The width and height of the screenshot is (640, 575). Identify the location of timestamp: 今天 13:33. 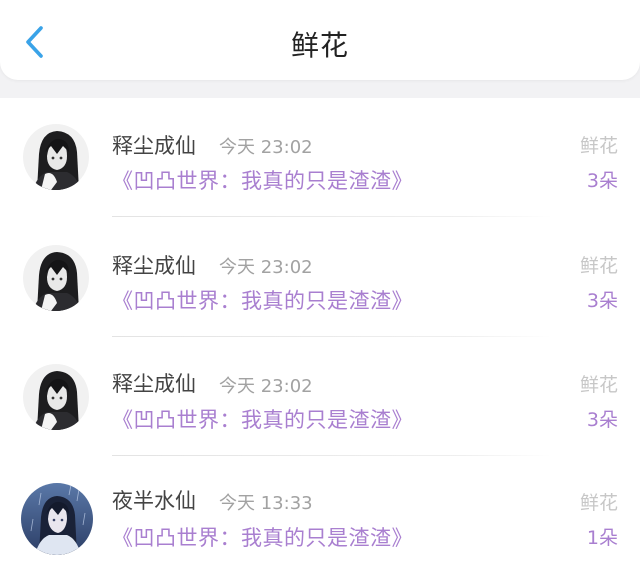
(266, 503).